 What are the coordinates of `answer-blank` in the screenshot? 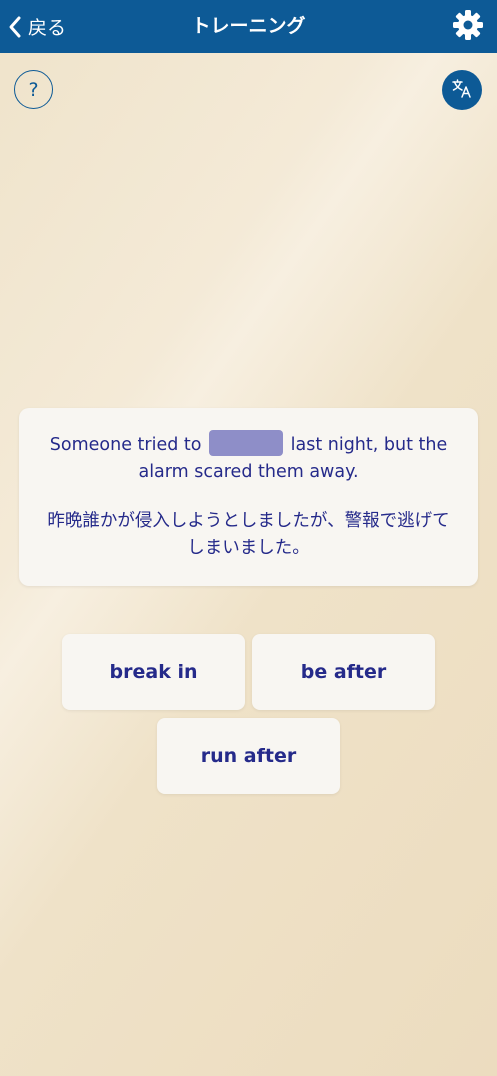 It's located at (246, 443).